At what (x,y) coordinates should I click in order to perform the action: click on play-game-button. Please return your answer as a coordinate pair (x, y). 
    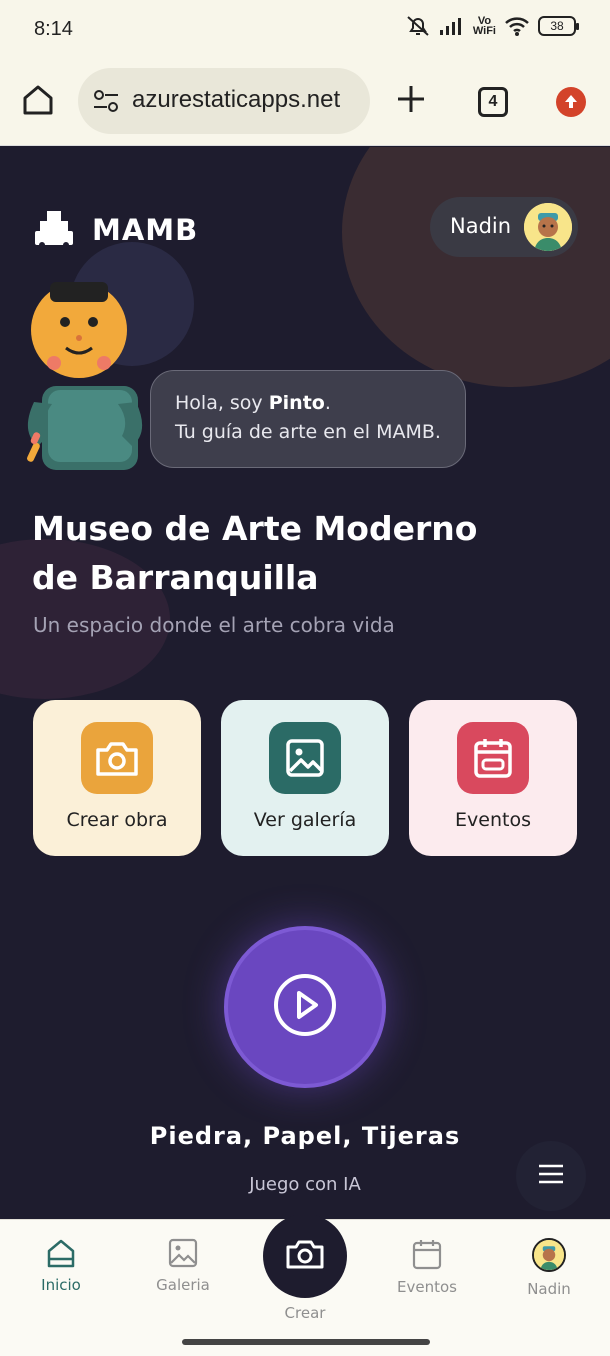
    Looking at the image, I should click on (305, 1007).